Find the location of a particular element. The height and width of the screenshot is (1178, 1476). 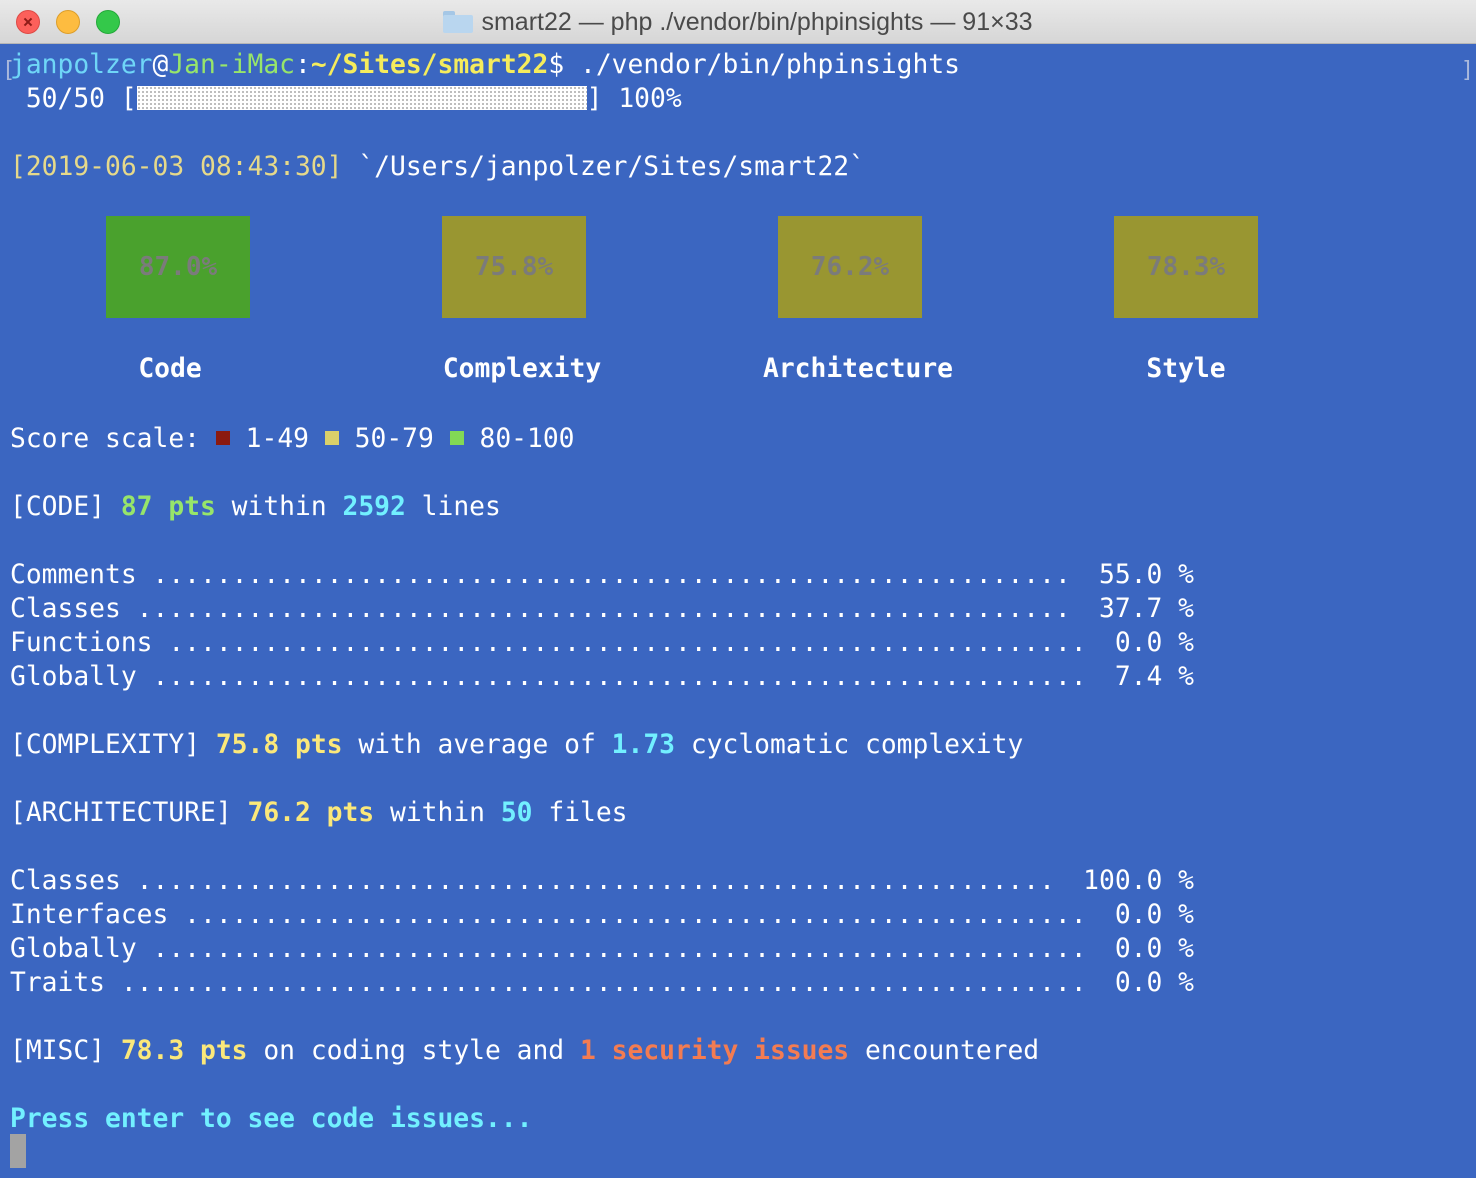

metric-row-value: 100.0 % is located at coordinates (1138, 881).